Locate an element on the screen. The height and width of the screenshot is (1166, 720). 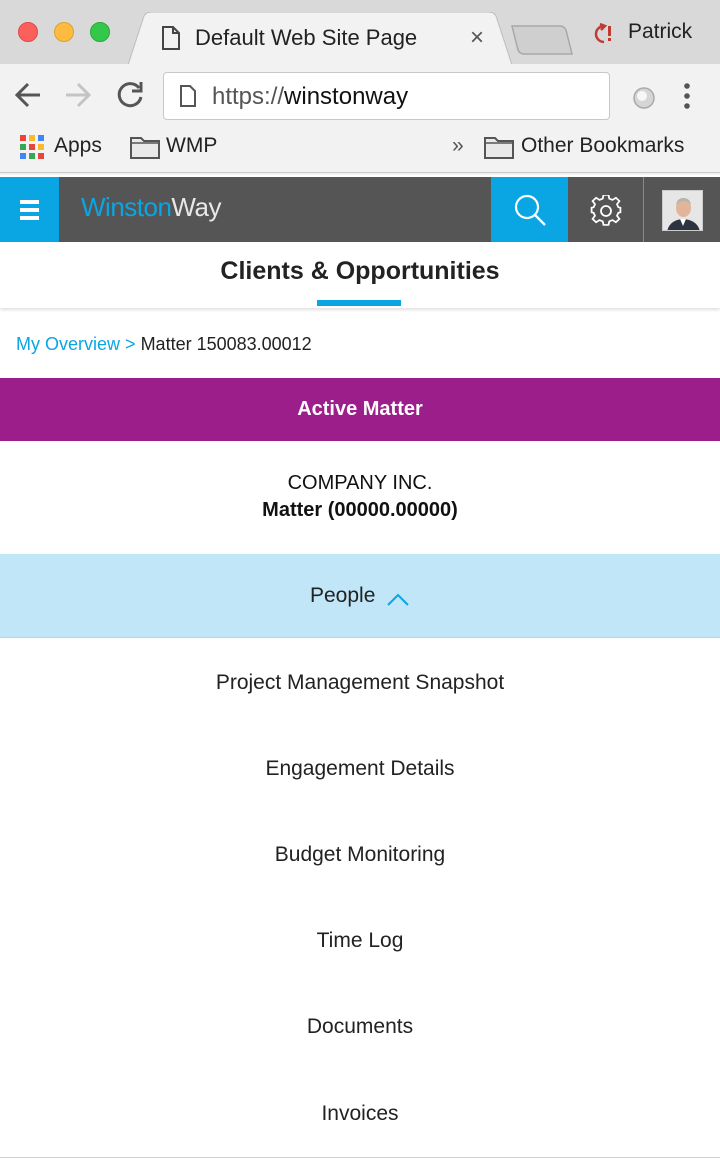
hamburger-icon is located at coordinates (29, 202).